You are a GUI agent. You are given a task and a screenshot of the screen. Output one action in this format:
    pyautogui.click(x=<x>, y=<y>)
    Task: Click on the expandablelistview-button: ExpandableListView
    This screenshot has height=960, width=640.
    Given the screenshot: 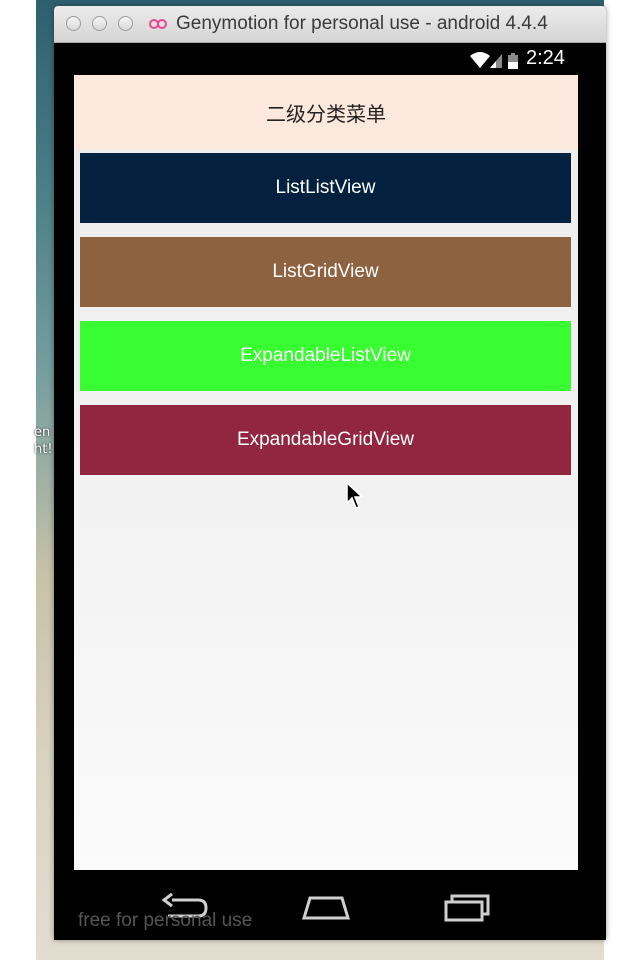 What is the action you would take?
    pyautogui.click(x=325, y=356)
    